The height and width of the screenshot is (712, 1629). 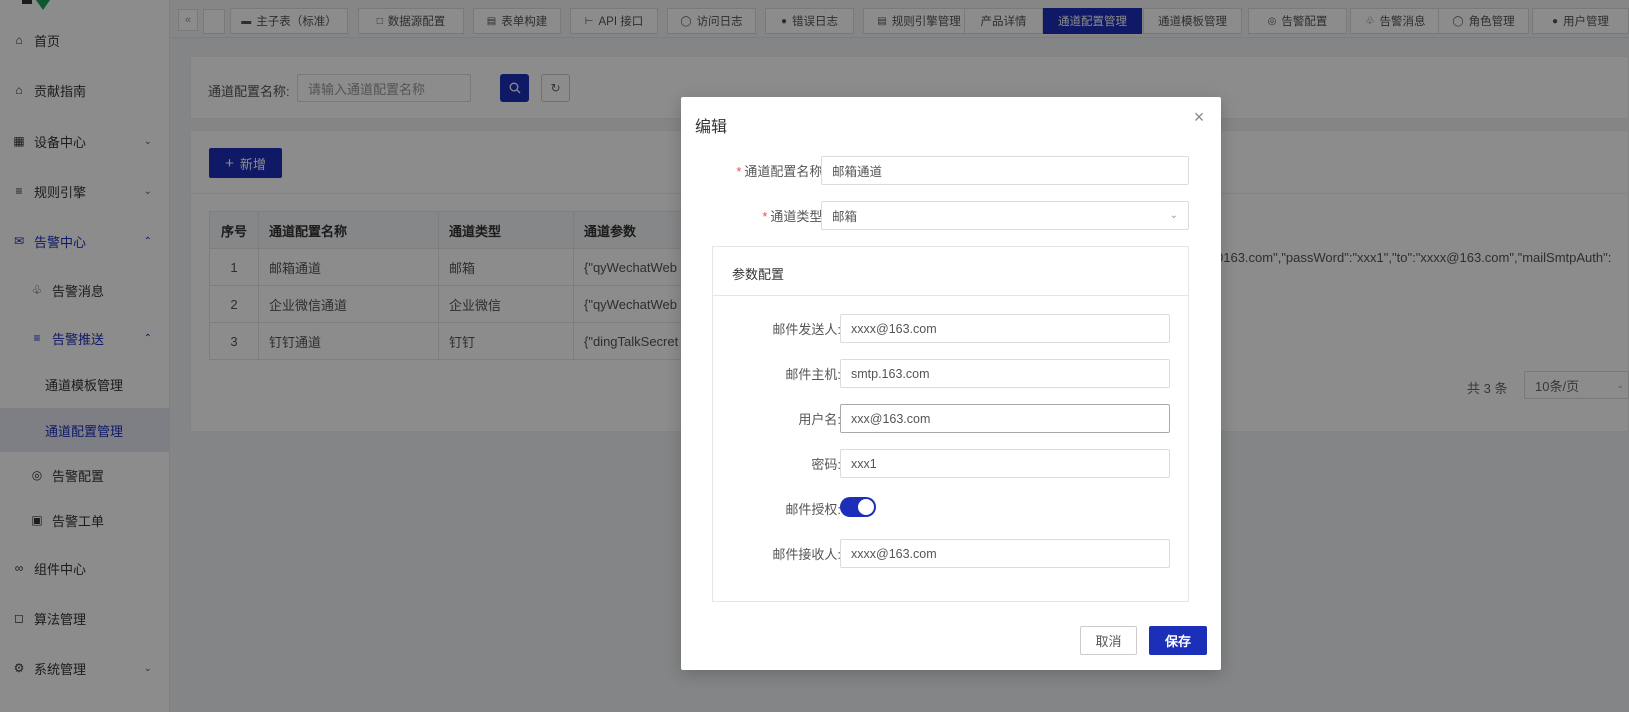 What do you see at coordinates (711, 127) in the screenshot?
I see `dialog-title: 编辑` at bounding box center [711, 127].